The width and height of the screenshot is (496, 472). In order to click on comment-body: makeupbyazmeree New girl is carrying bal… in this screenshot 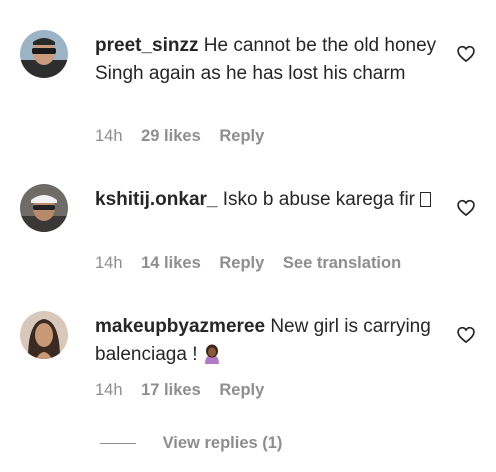, I will do `click(270, 340)`.